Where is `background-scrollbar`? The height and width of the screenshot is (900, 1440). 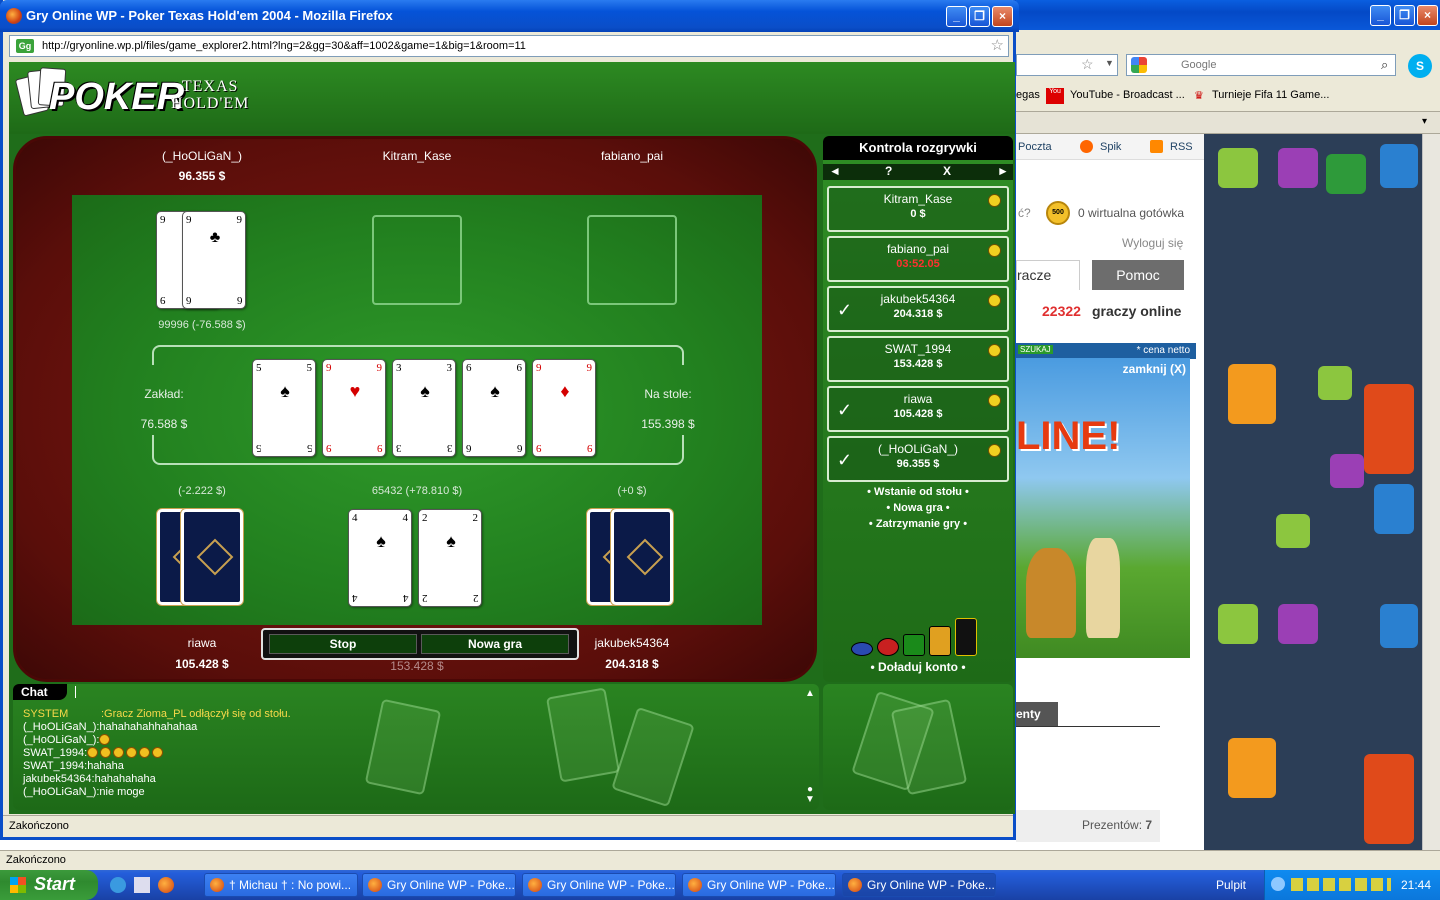 background-scrollbar is located at coordinates (1431, 492).